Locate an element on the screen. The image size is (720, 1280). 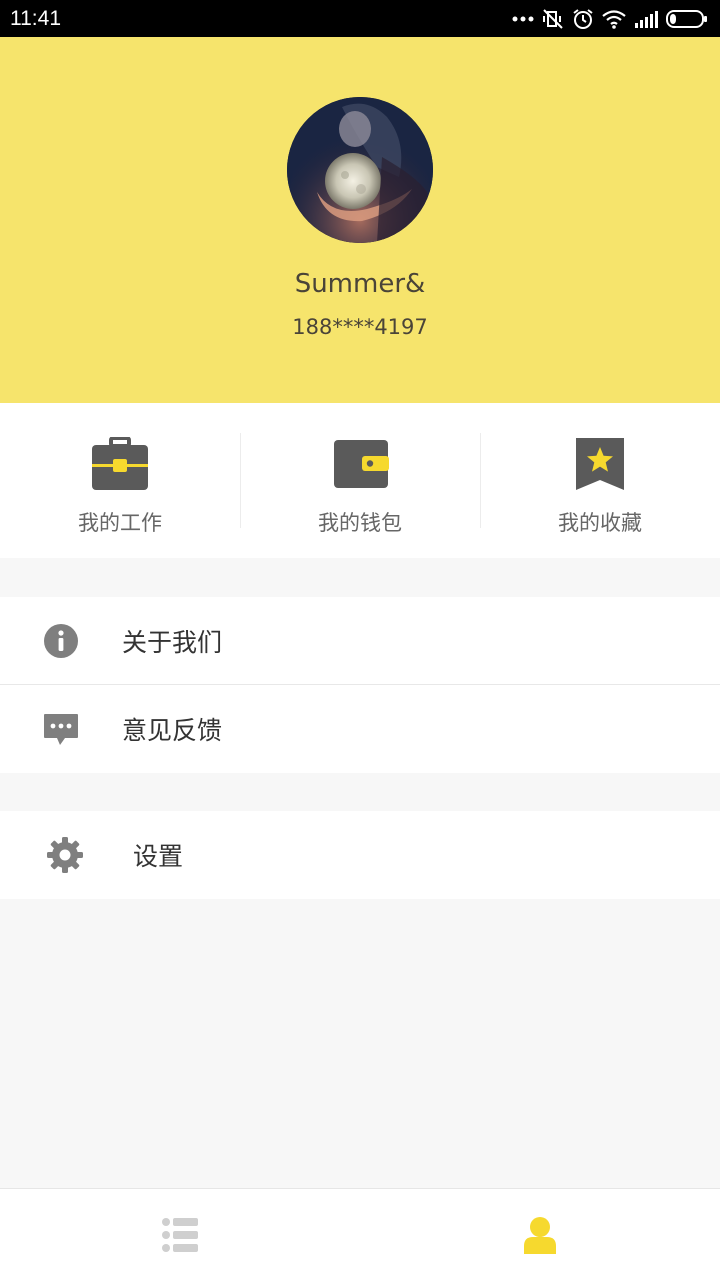
quick-actions: 我的工作 我的钱包 我的收藏 is located at coordinates (360, 480).